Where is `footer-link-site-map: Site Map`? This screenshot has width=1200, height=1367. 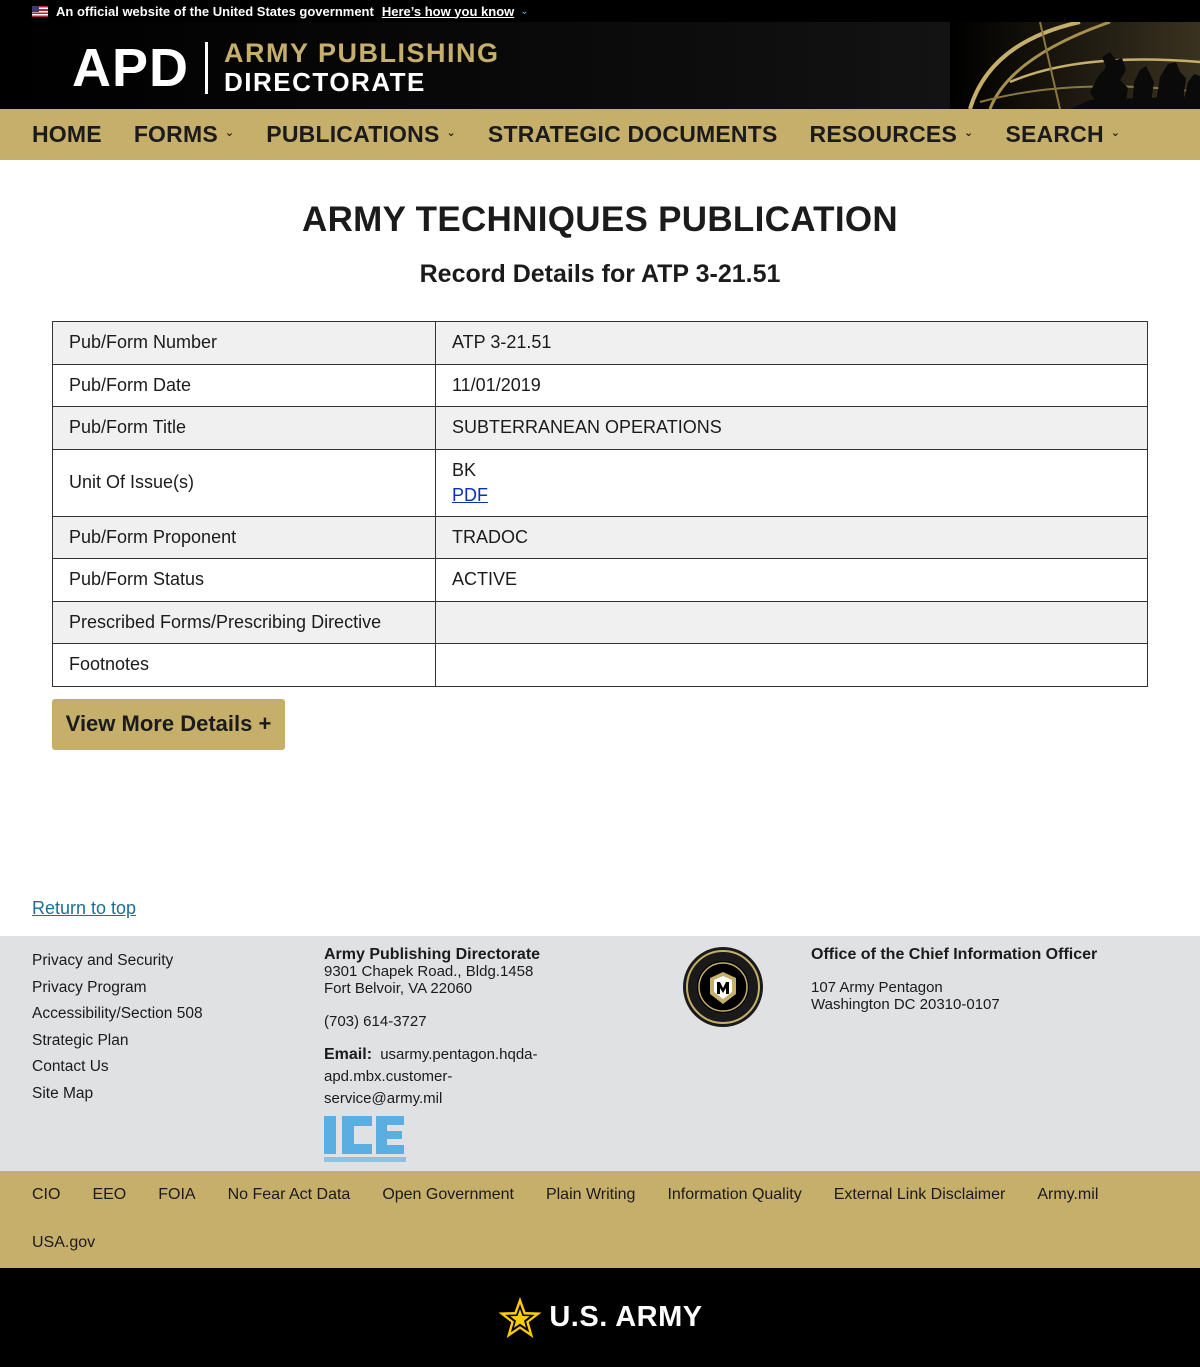 footer-link-site-map: Site Map is located at coordinates (117, 1094).